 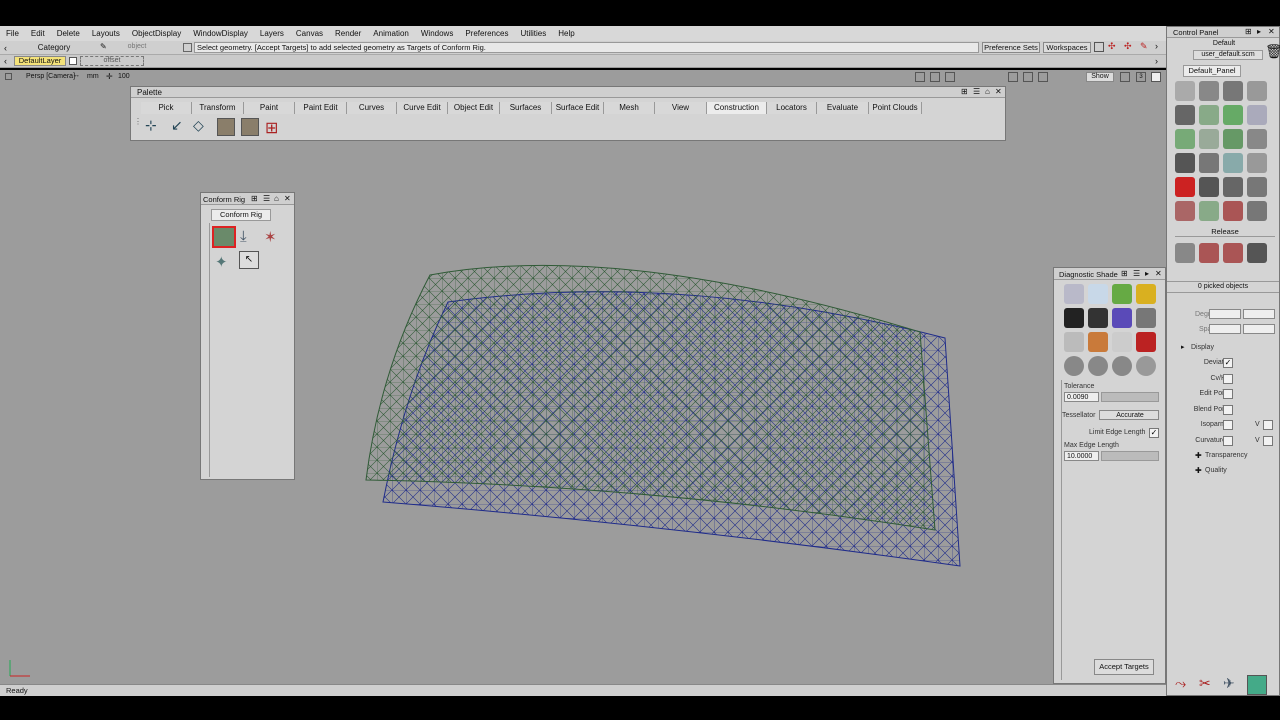 I want to click on conform-rig-float-icon: ⊞, so click(x=254, y=198).